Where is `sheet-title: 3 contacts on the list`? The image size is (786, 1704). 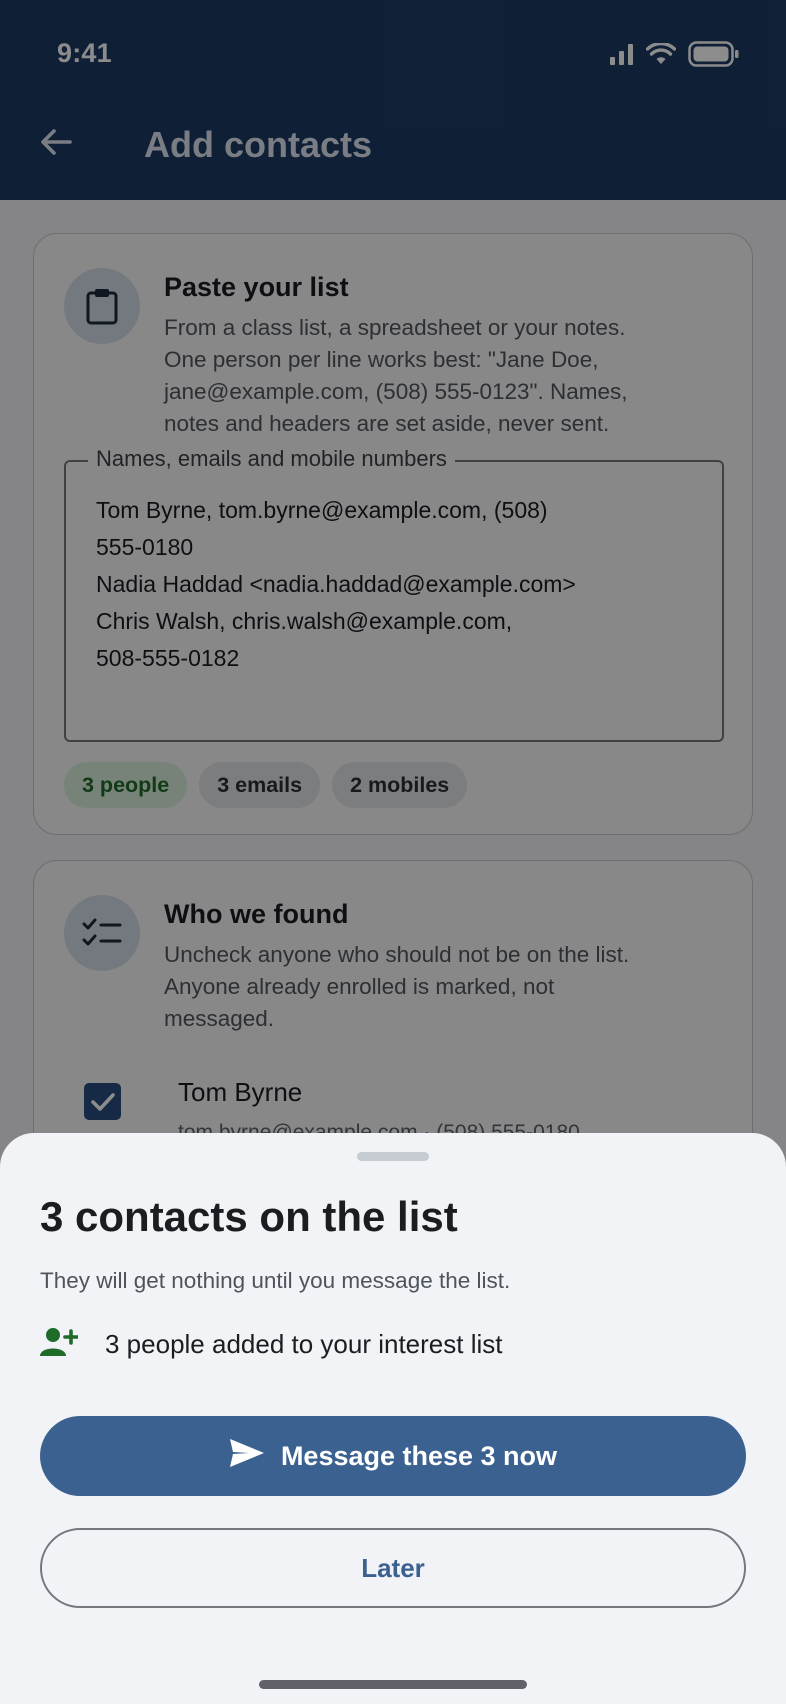 sheet-title: 3 contacts on the list is located at coordinates (249, 1216).